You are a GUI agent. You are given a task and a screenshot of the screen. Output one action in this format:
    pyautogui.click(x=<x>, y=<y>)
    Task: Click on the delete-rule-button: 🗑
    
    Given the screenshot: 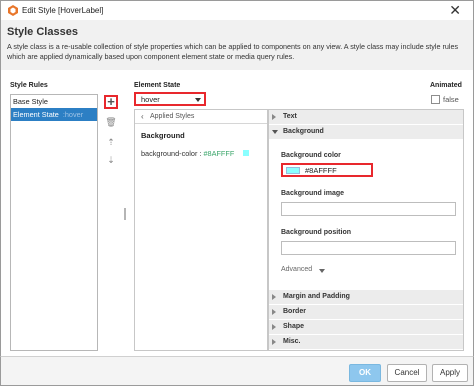 What is the action you would take?
    pyautogui.click(x=111, y=122)
    